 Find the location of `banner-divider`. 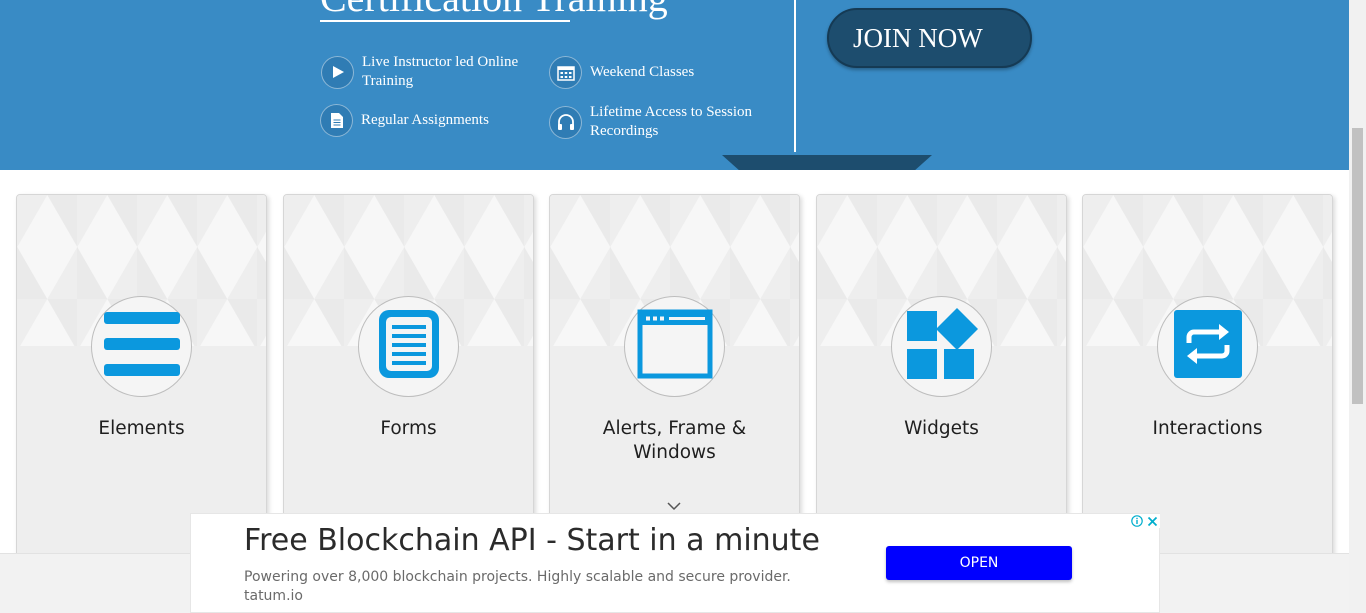

banner-divider is located at coordinates (795, 76).